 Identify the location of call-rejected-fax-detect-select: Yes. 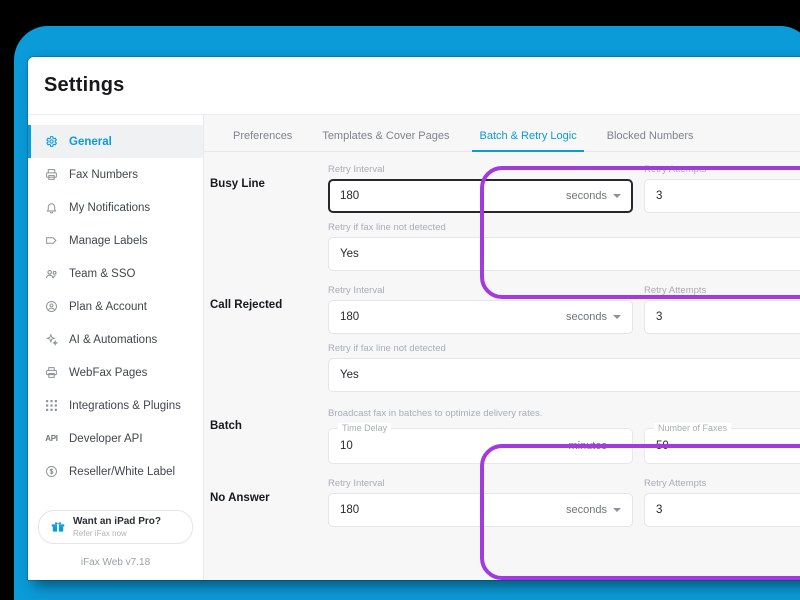
(564, 375).